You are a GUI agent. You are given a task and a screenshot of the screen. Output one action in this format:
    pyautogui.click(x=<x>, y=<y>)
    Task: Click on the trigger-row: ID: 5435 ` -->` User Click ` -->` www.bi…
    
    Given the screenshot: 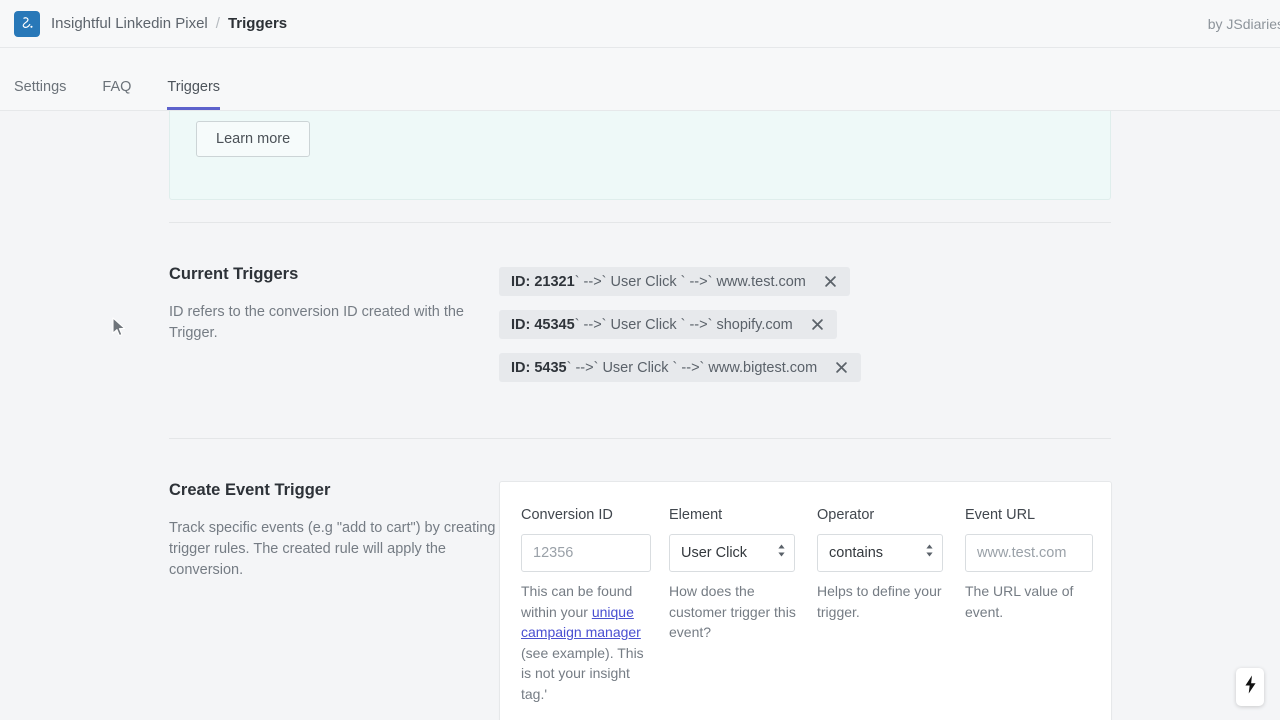 What is the action you would take?
    pyautogui.click(x=805, y=374)
    